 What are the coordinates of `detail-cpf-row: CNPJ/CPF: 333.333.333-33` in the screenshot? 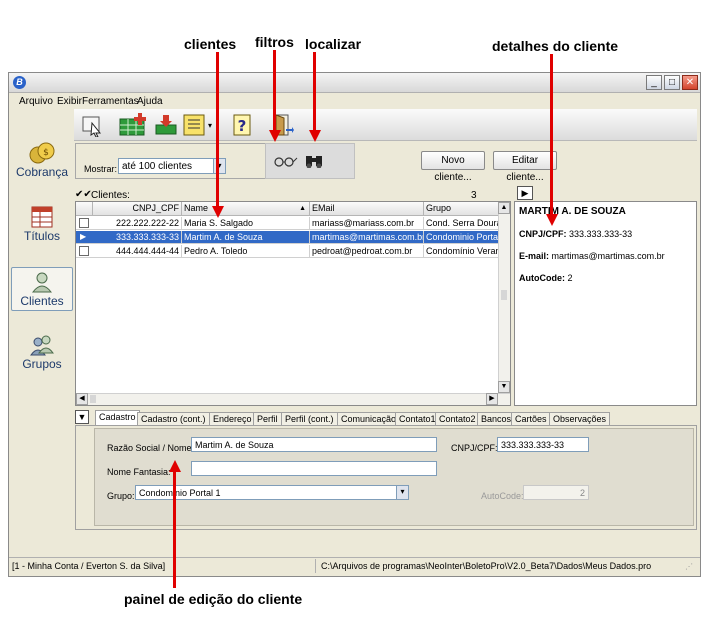 It's located at (605, 234).